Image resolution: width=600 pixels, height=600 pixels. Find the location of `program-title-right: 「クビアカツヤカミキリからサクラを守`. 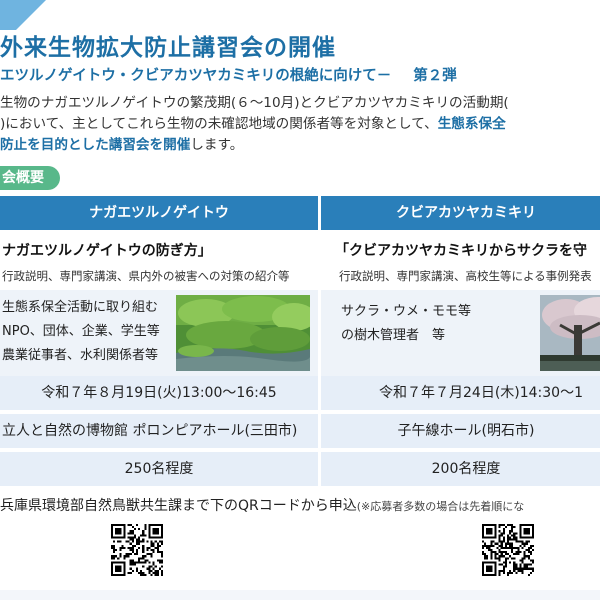

program-title-right: 「クビアカツヤカミキリからサクラを守 is located at coordinates (461, 251).